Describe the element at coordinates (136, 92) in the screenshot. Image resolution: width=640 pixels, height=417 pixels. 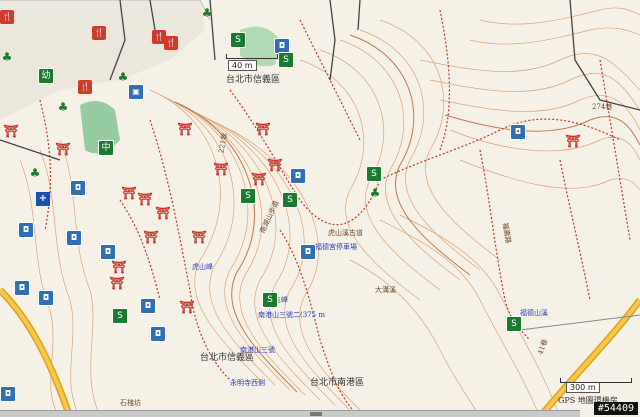
I see `bus-icon: ▣` at that location.